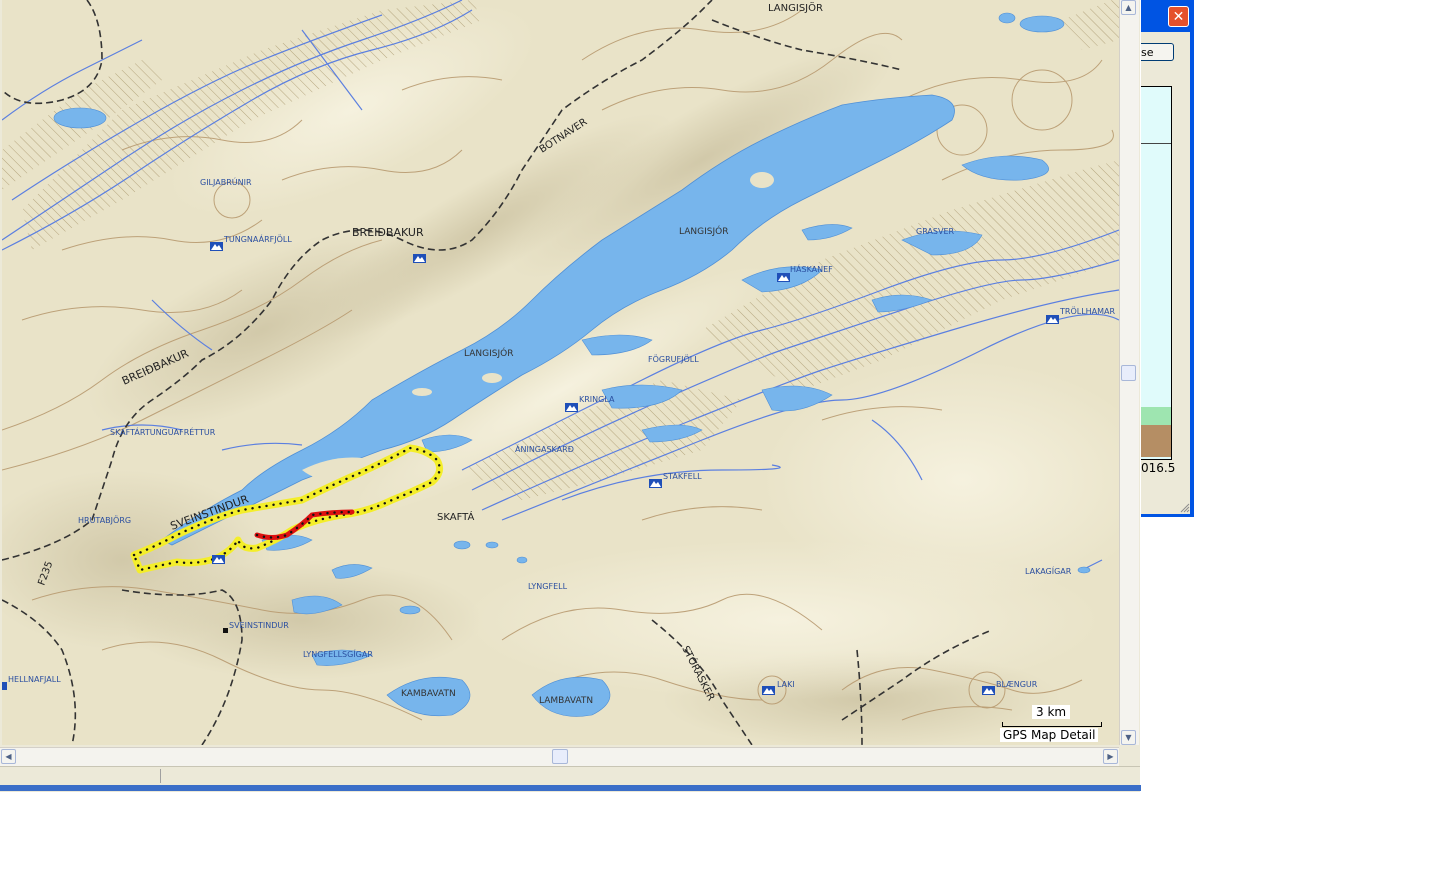 This screenshot has height=870, width=1440. What do you see at coordinates (1048, 570) in the screenshot?
I see `label-lakagigar: LAKAGÍGAR` at bounding box center [1048, 570].